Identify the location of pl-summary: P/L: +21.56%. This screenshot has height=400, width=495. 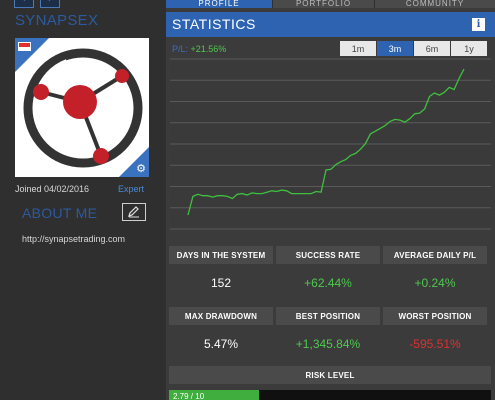
(199, 49).